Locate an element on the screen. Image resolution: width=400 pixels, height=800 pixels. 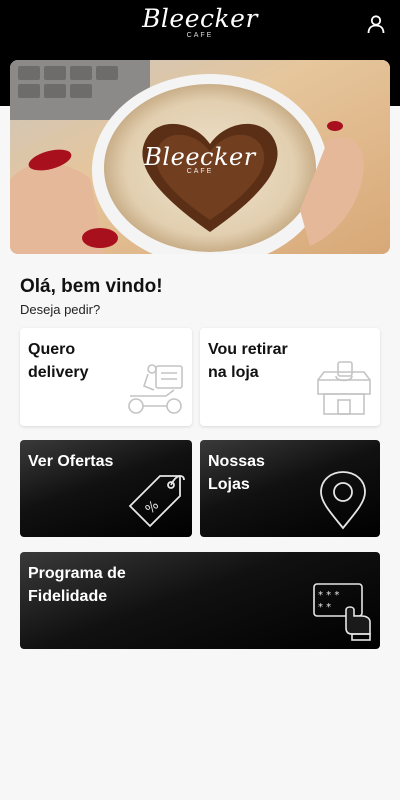
logo-text: Bleecker is located at coordinates (200, 18).